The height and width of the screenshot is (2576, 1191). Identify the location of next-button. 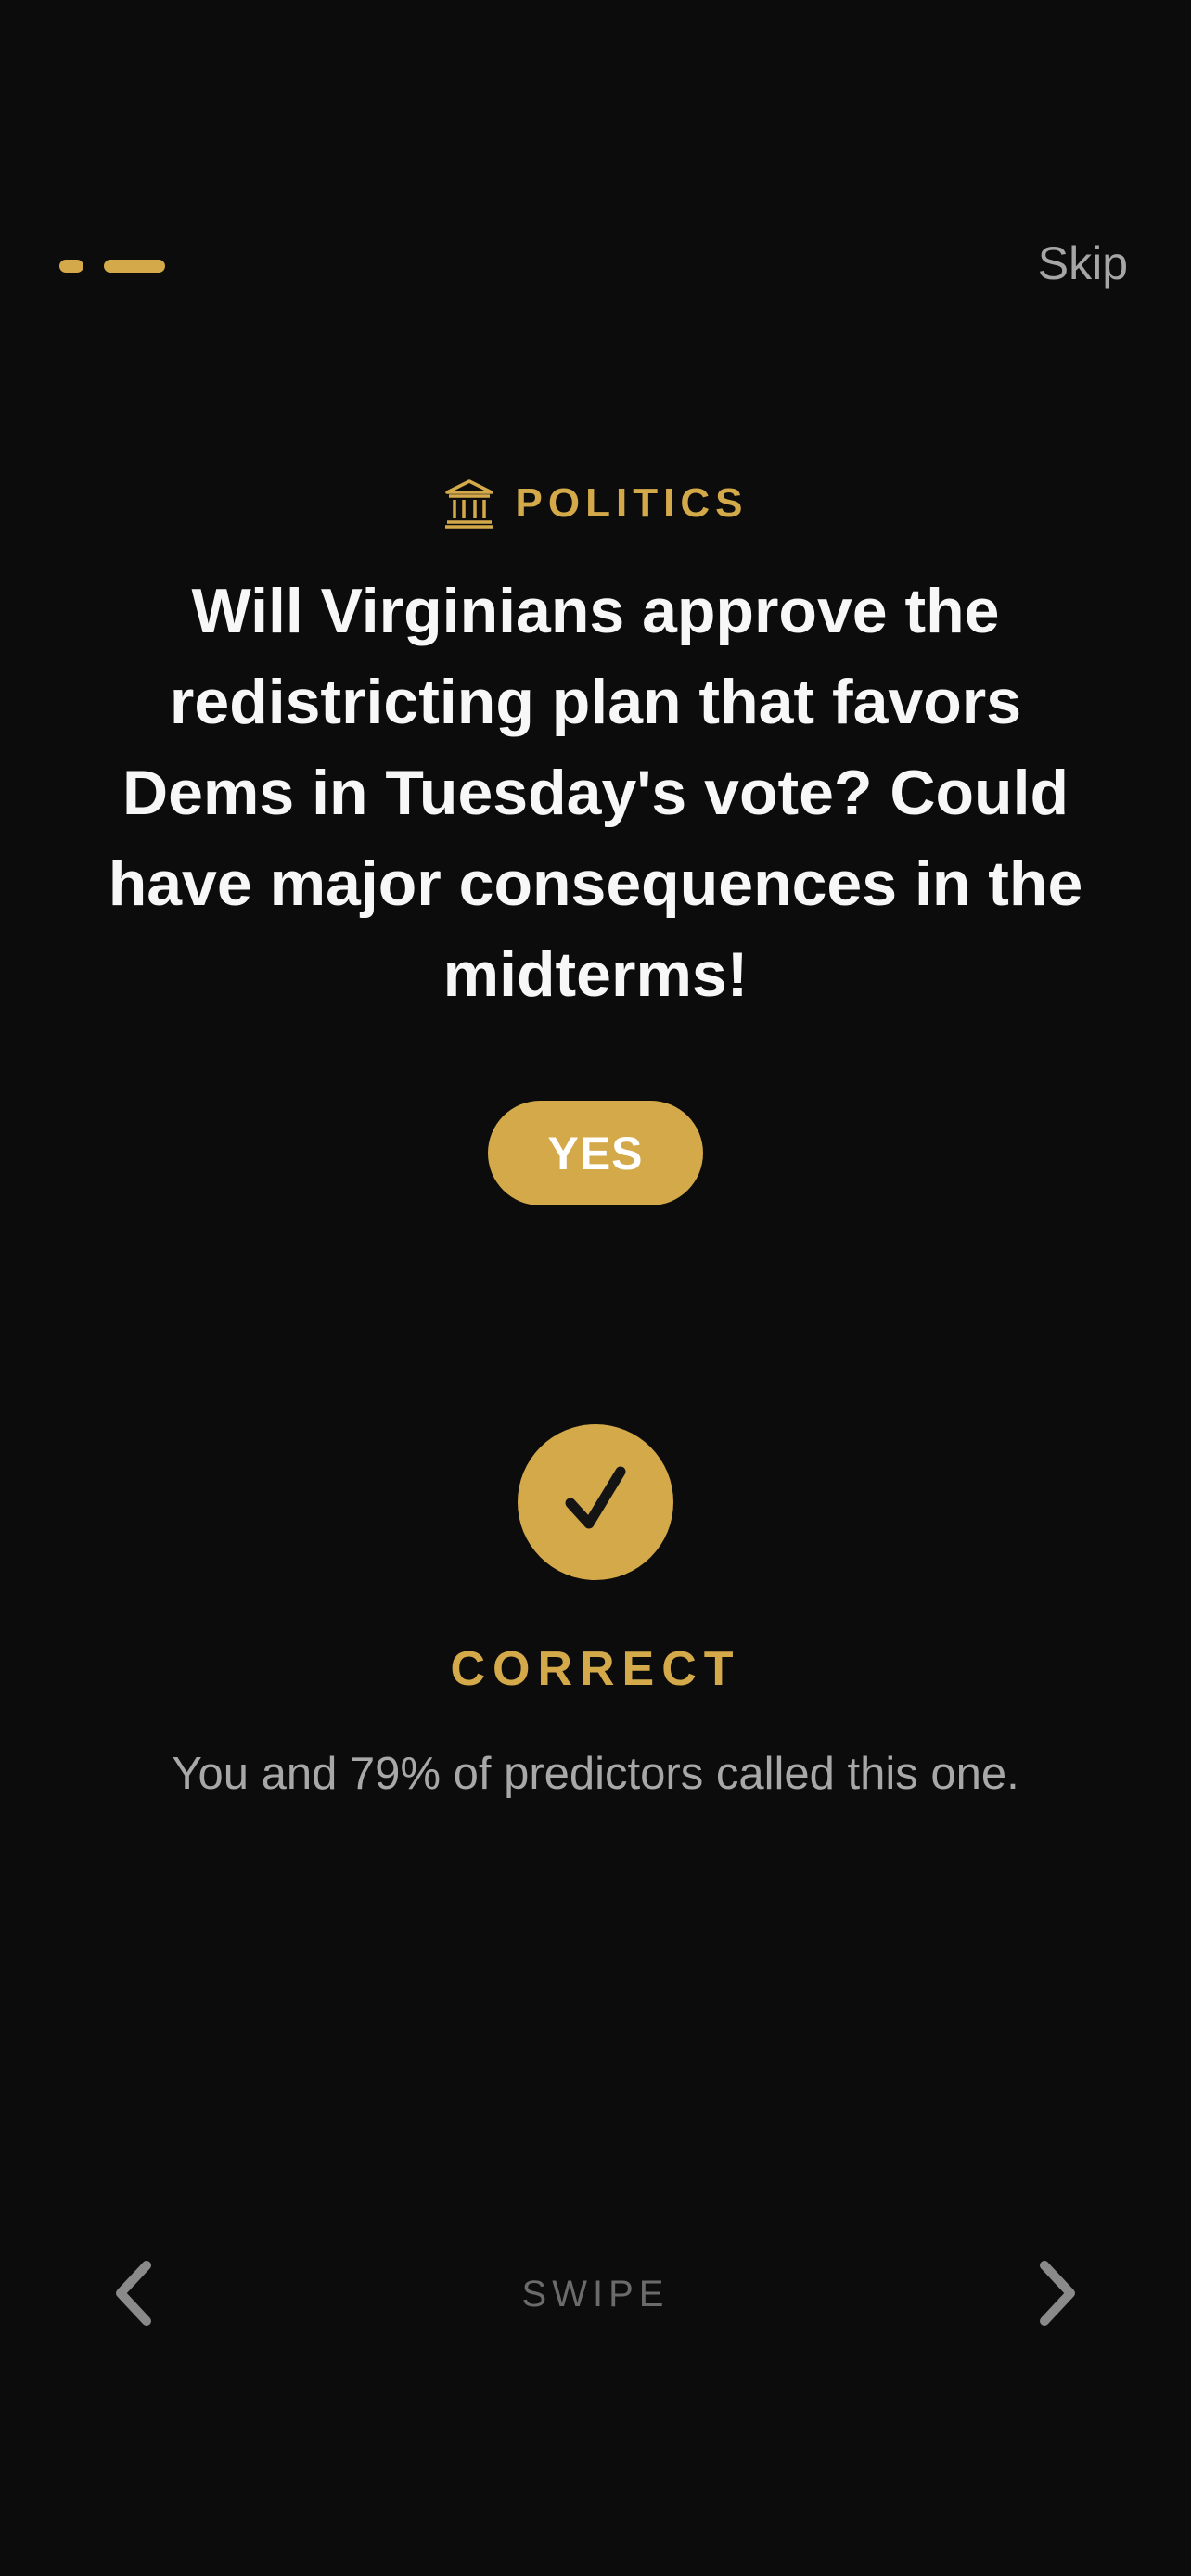
(1056, 2293).